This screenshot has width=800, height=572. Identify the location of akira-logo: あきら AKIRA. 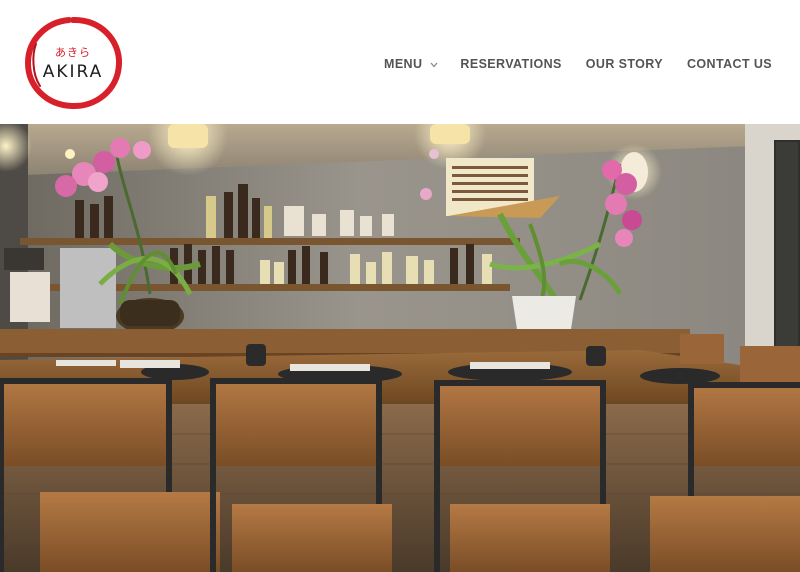
(73, 63).